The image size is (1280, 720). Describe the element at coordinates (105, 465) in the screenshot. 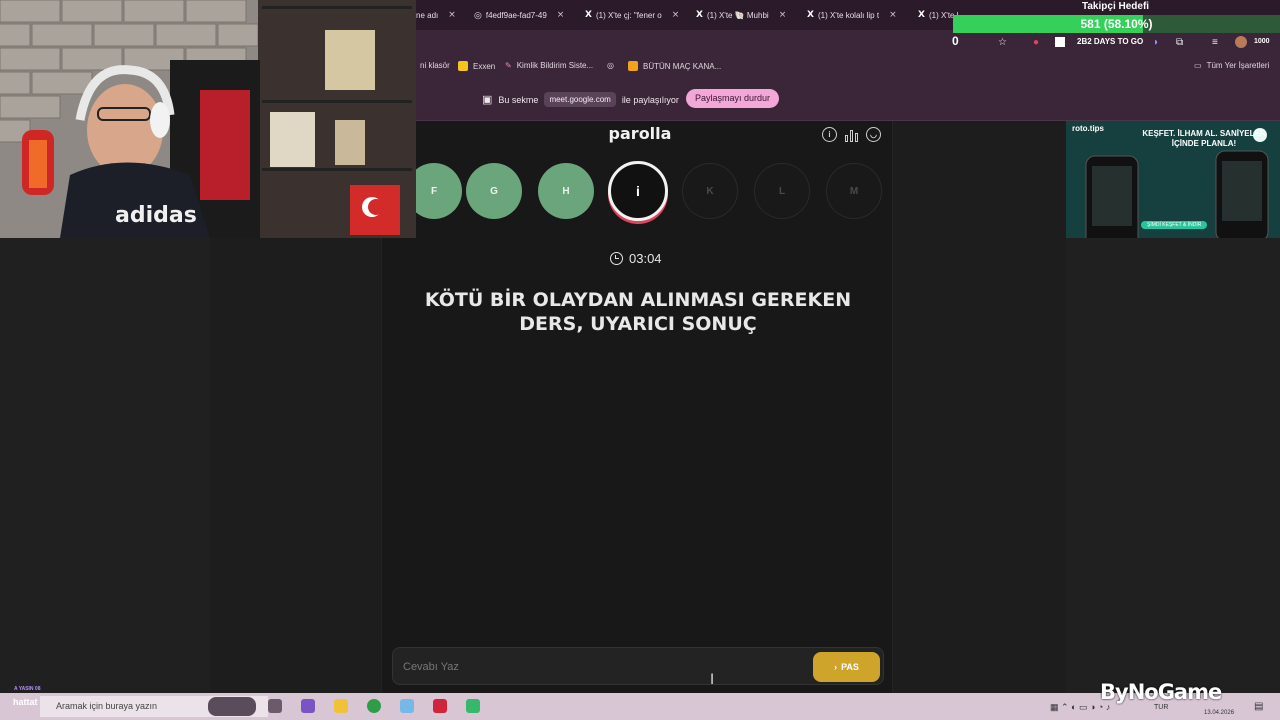

I see `left-panel` at that location.